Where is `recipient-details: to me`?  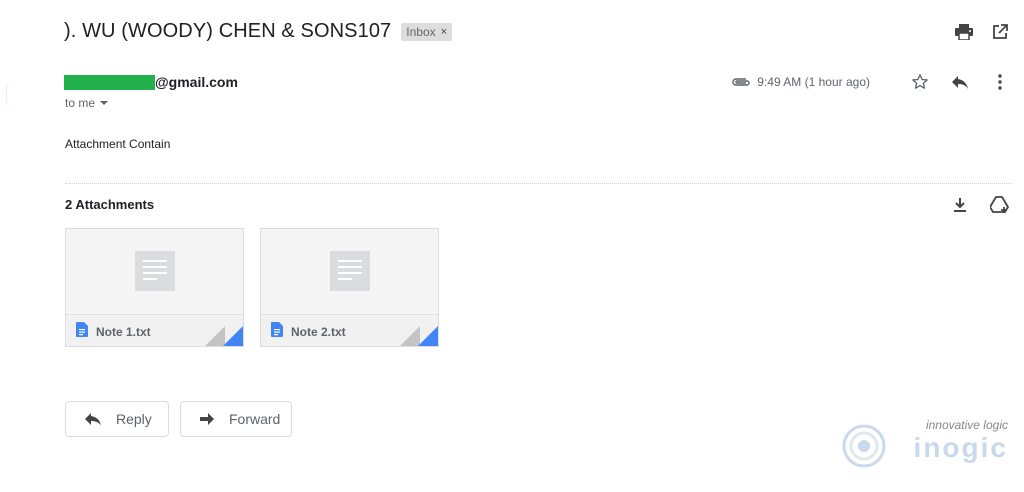 recipient-details: to me is located at coordinates (87, 103).